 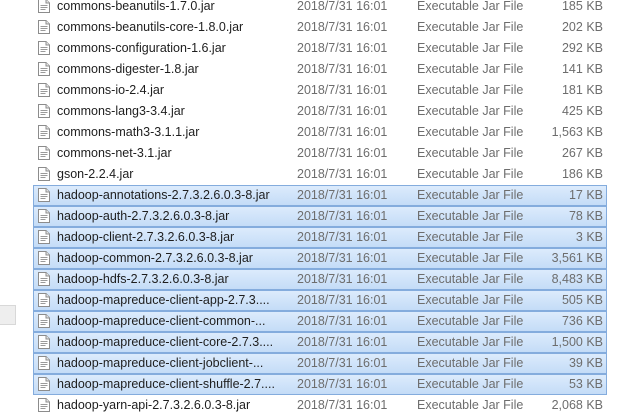 What do you see at coordinates (577, 258) in the screenshot?
I see `file-size: 3,561 KB` at bounding box center [577, 258].